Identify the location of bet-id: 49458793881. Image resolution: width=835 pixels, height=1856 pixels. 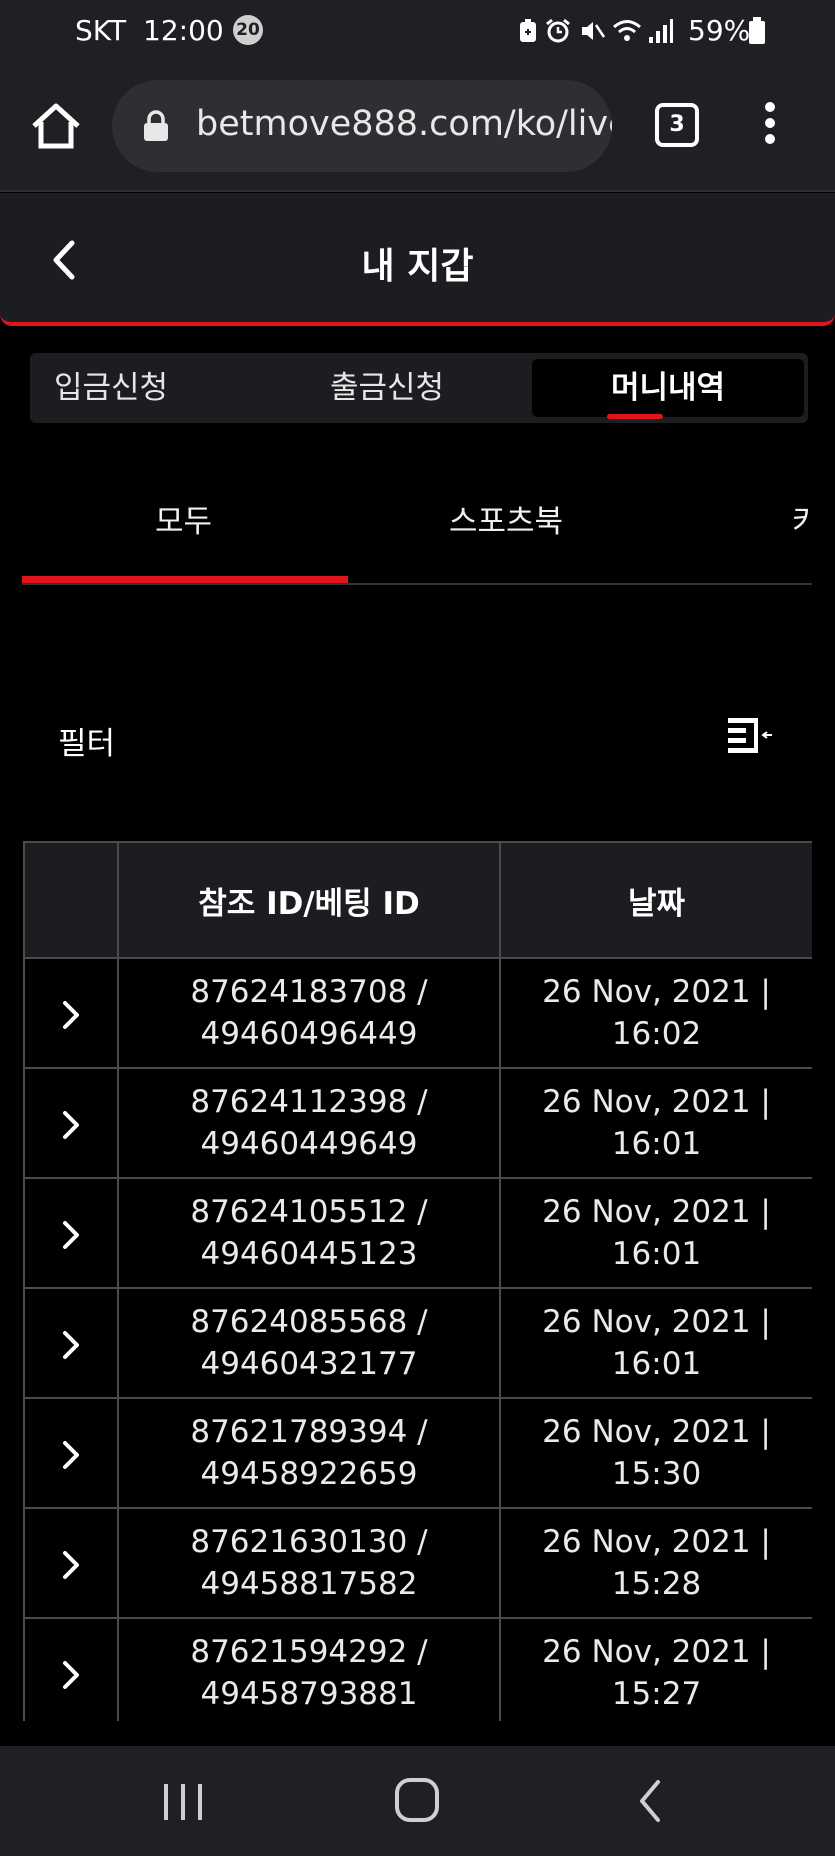
(309, 1694).